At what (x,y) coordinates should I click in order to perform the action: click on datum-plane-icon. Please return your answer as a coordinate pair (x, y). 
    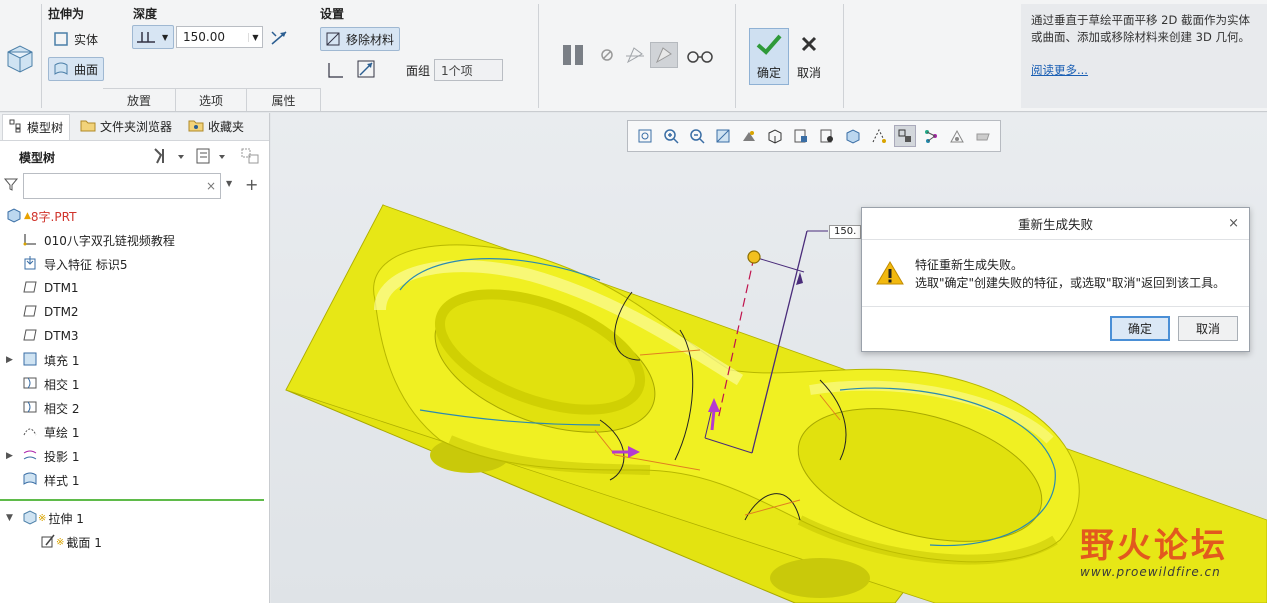
    Looking at the image, I should click on (30, 336).